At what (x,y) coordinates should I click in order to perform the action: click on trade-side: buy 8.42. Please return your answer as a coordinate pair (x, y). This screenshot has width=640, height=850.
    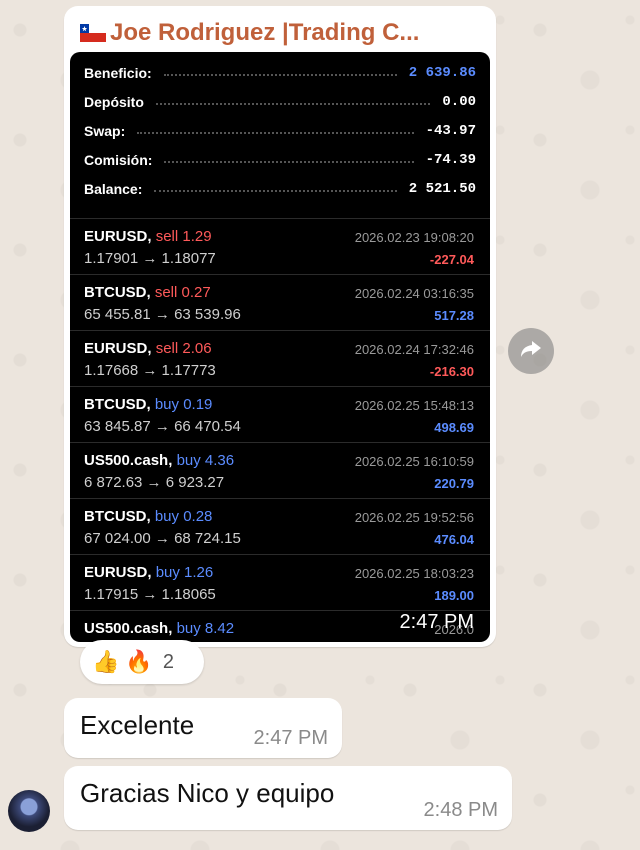
    Looking at the image, I should click on (206, 628).